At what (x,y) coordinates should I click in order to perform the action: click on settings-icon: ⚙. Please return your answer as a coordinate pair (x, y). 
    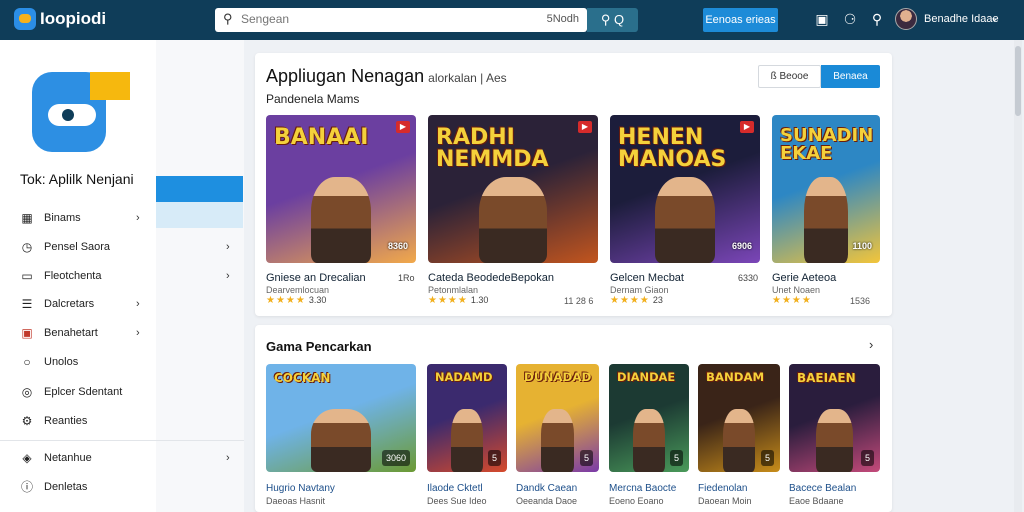
    Looking at the image, I should click on (27, 420).